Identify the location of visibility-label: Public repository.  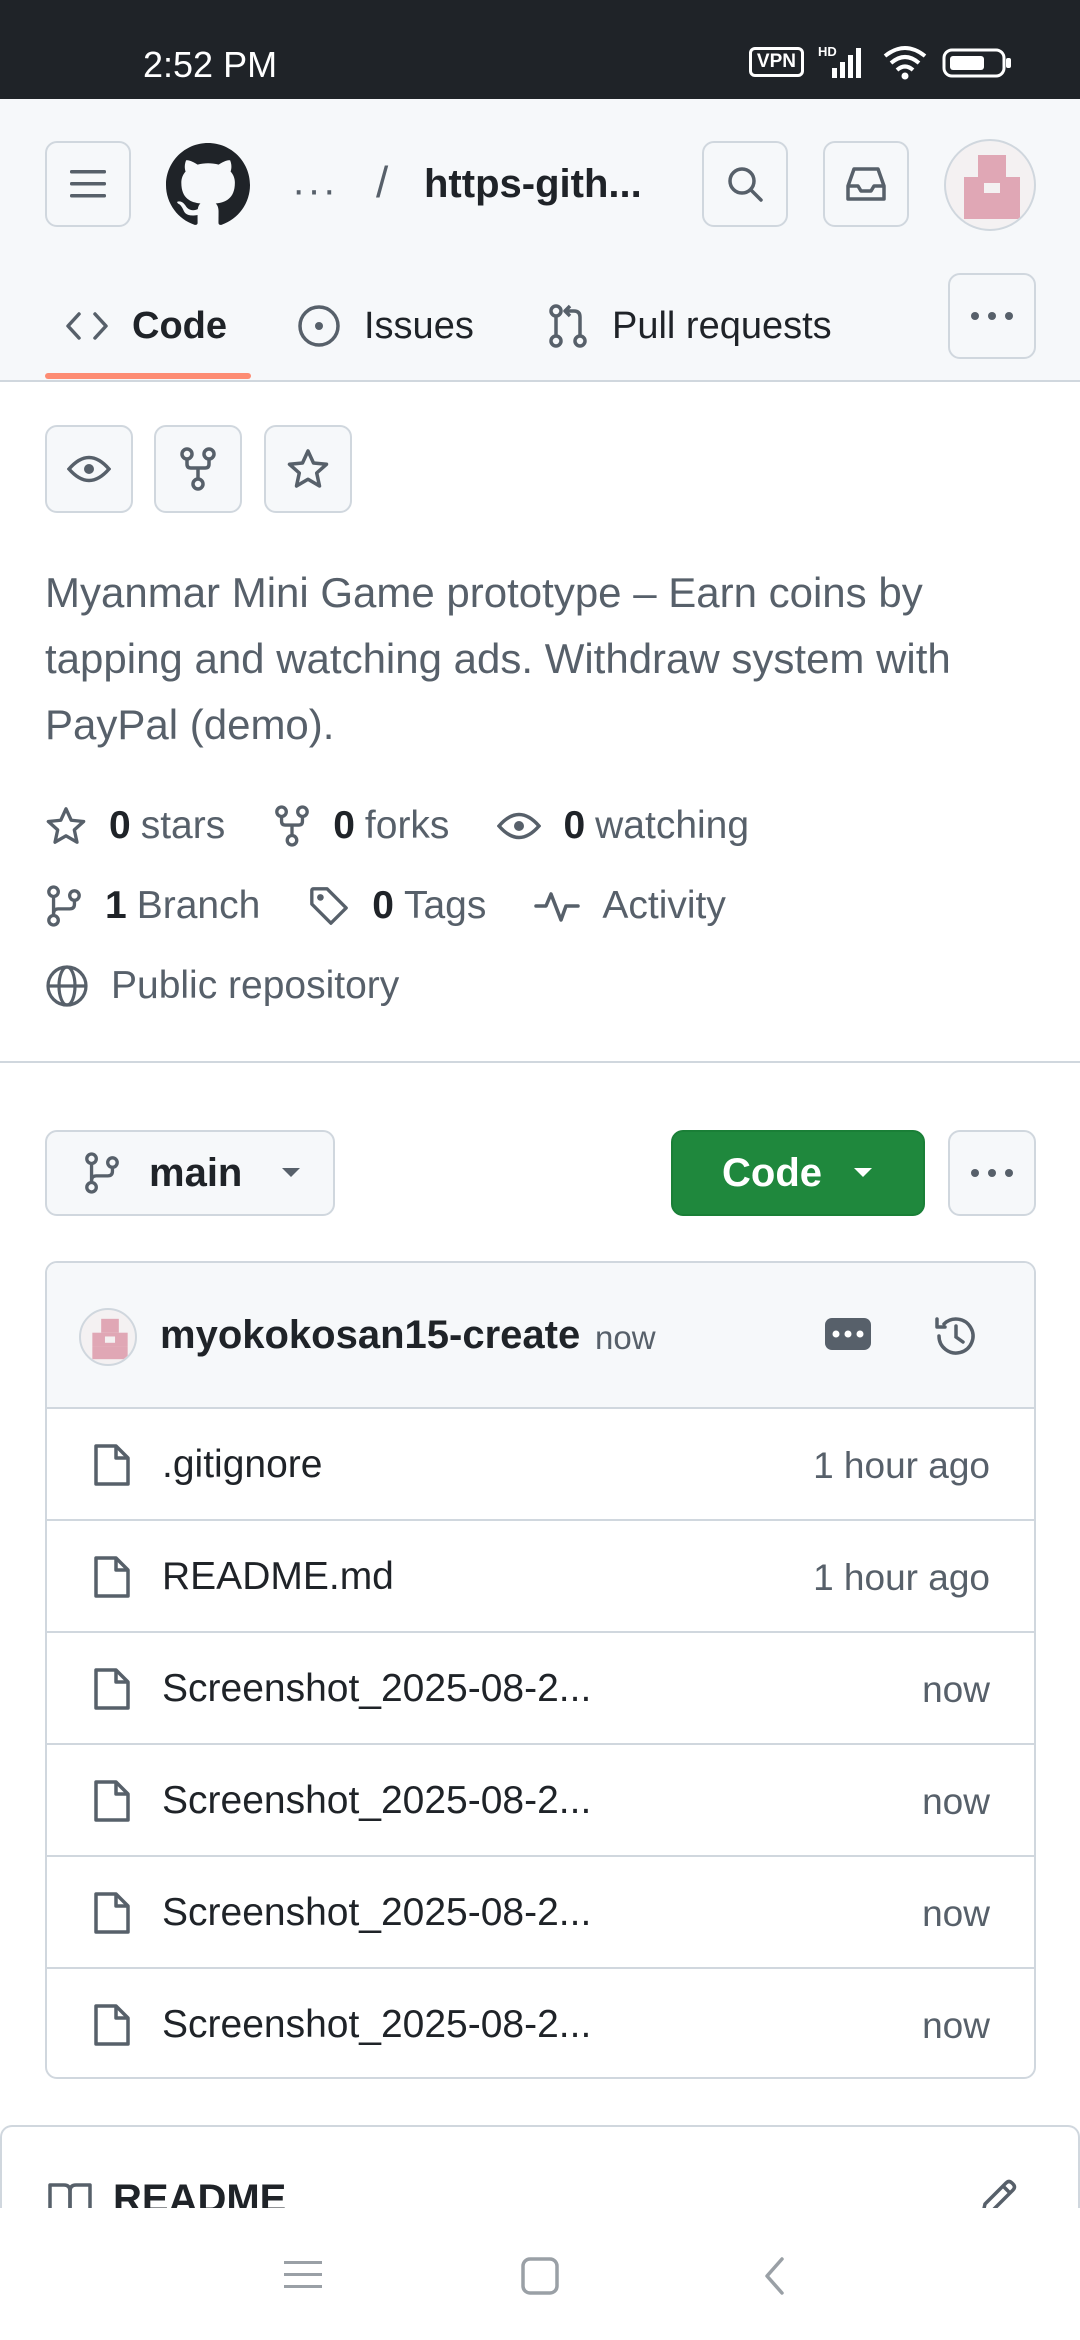
(255, 985).